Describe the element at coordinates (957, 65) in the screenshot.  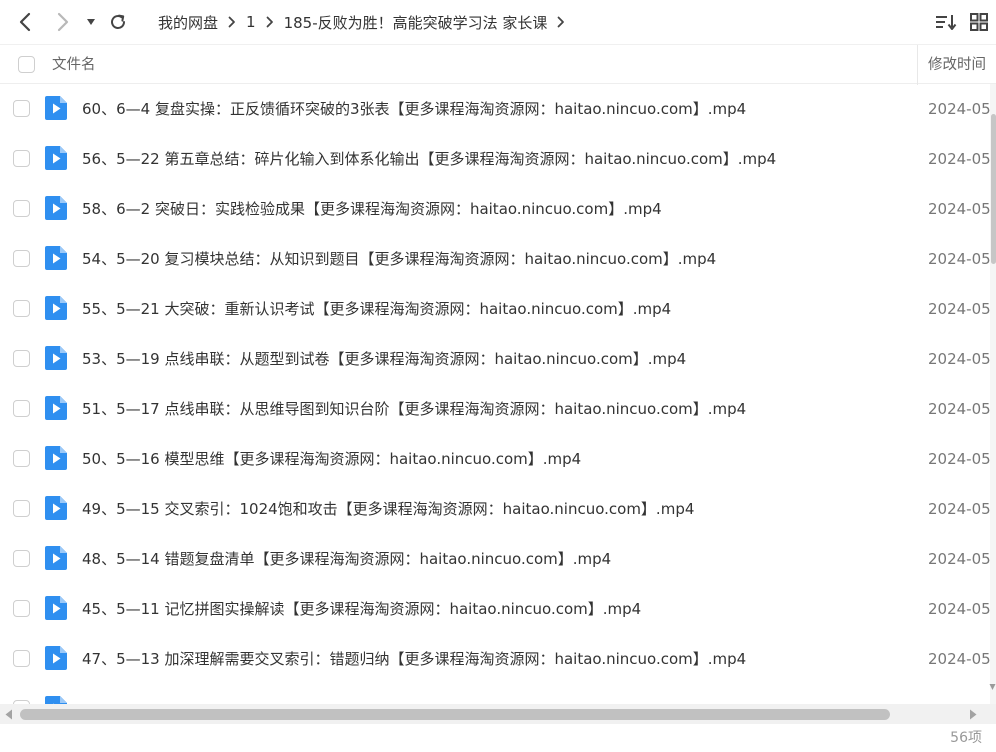
I see `column-header-modified: 修改时间` at that location.